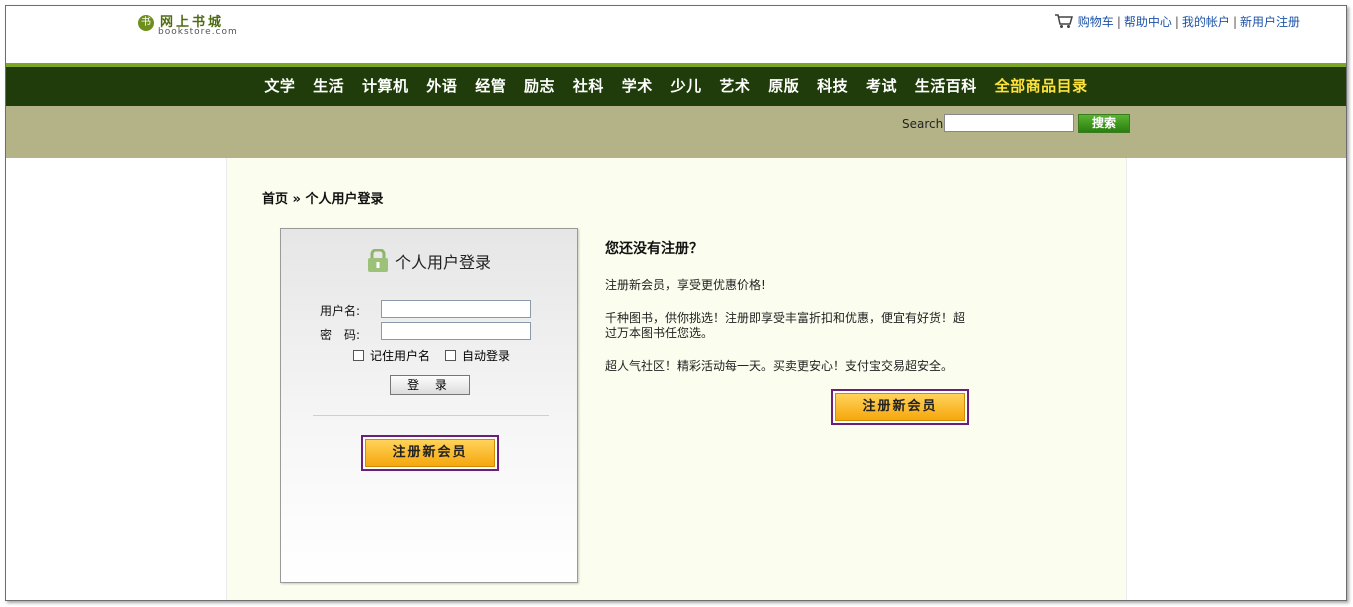  I want to click on login-panel: 个人用户登录 用户名: 密 码: 记住用户名 自动登录 登 录 注册新会员, so click(429, 405).